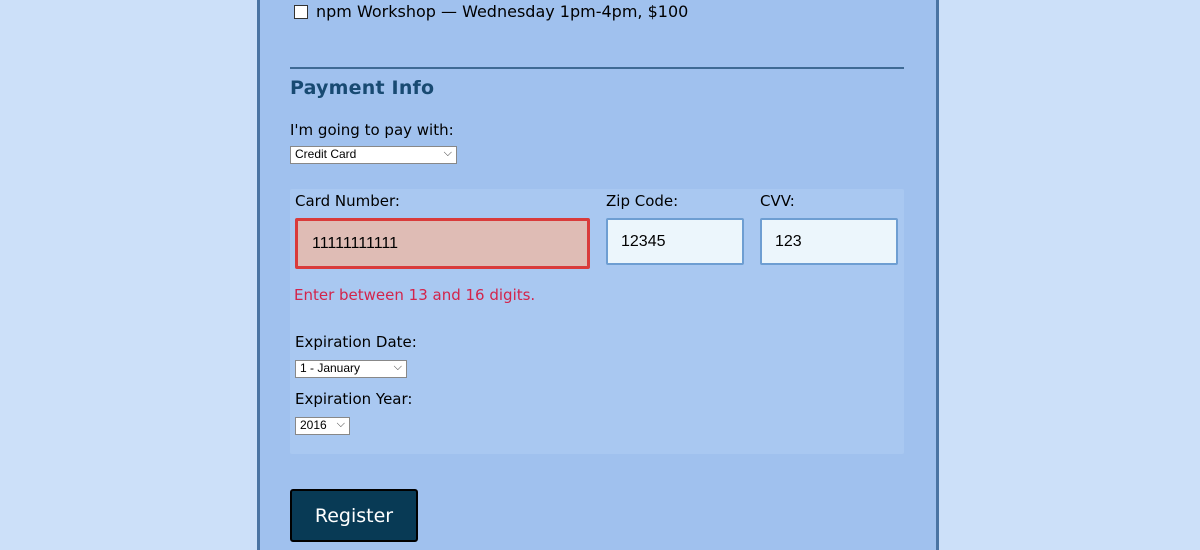  What do you see at coordinates (372, 130) in the screenshot?
I see `pay-with-label: I'm going to pay with:` at bounding box center [372, 130].